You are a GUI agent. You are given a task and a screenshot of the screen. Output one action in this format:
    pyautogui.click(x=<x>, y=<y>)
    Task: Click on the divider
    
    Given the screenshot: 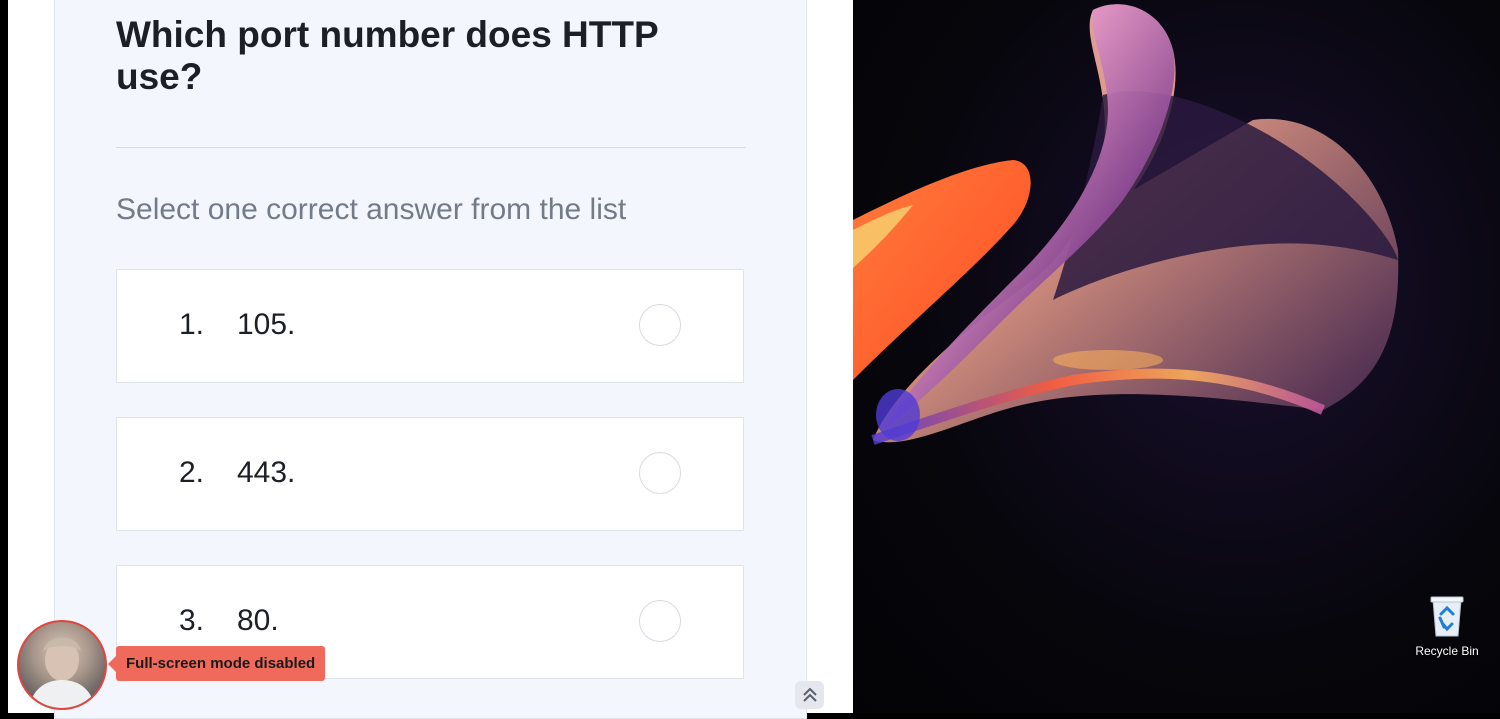 What is the action you would take?
    pyautogui.click(x=431, y=147)
    